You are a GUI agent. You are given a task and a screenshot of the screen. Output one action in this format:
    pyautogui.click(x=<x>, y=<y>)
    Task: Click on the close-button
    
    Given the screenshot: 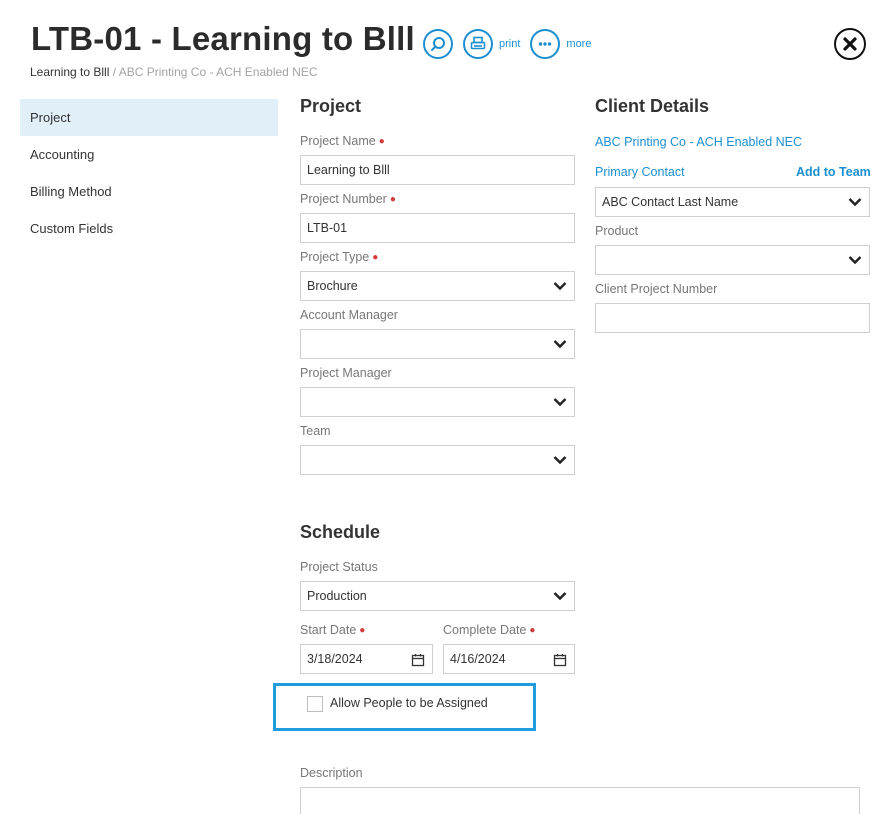 What is the action you would take?
    pyautogui.click(x=850, y=44)
    